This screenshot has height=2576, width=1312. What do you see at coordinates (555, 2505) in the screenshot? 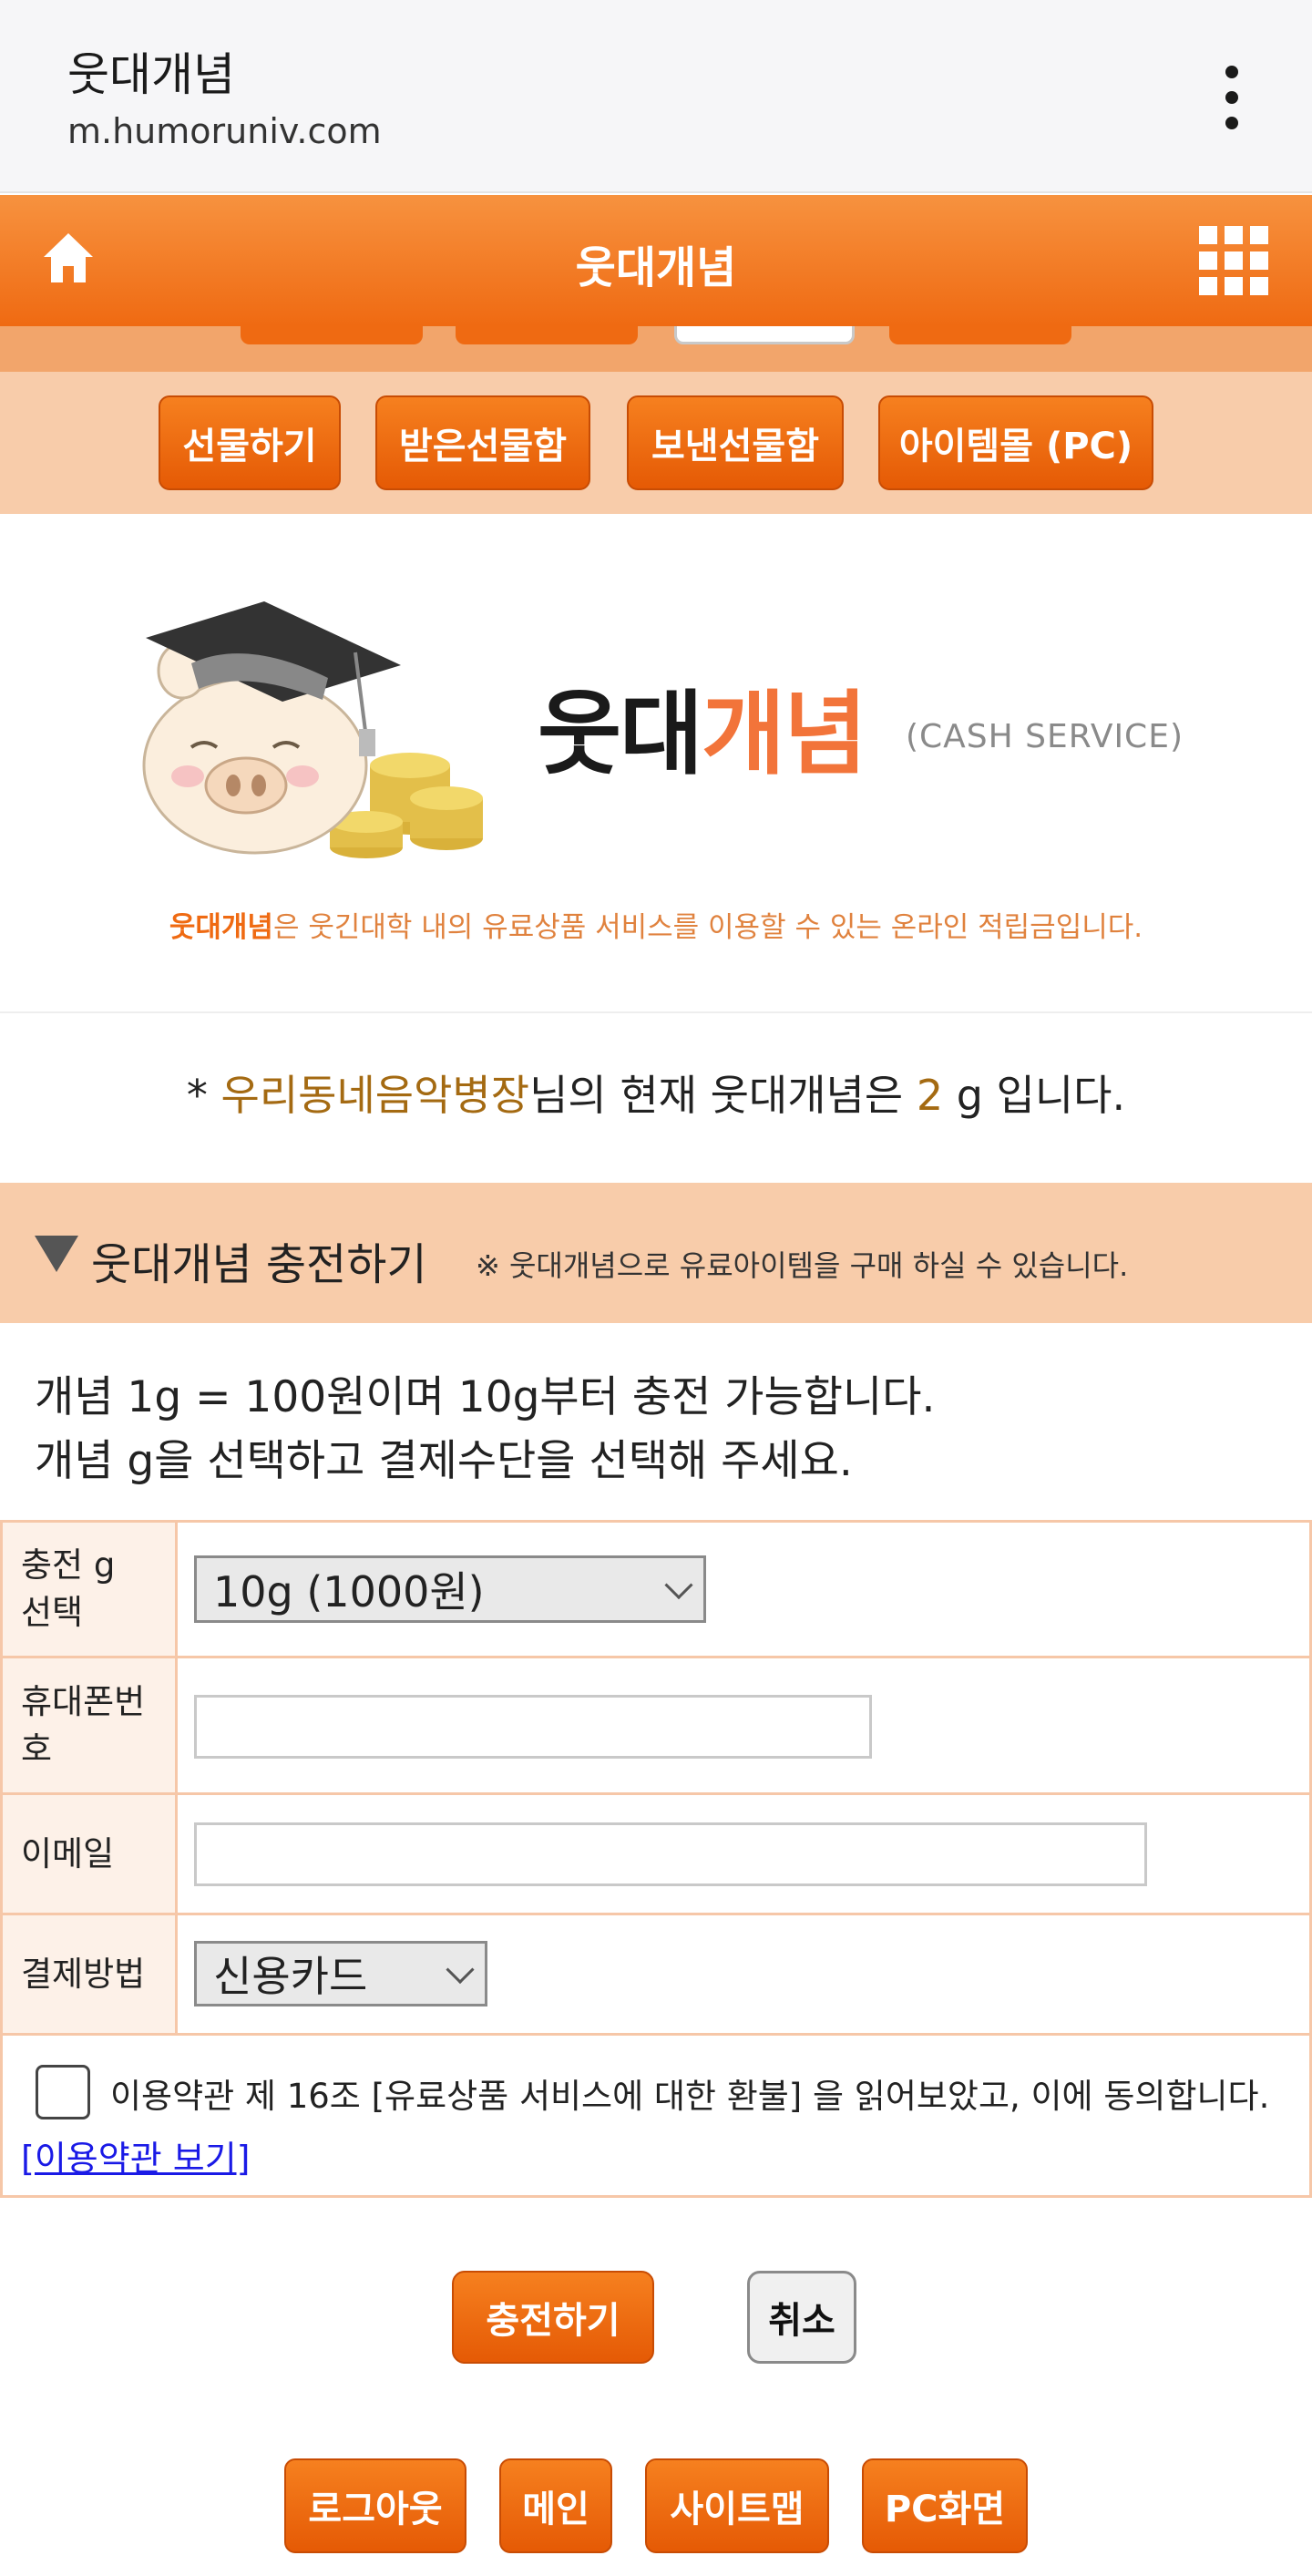
I see `main-button: 메인` at bounding box center [555, 2505].